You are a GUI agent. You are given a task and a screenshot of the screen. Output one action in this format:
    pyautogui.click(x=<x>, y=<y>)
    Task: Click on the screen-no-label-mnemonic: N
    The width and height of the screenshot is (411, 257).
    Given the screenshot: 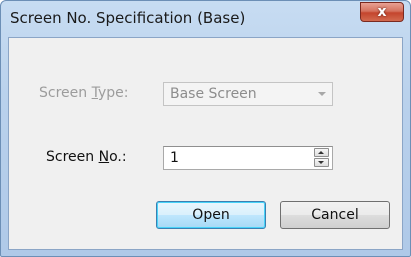 What is the action you would take?
    pyautogui.click(x=104, y=157)
    